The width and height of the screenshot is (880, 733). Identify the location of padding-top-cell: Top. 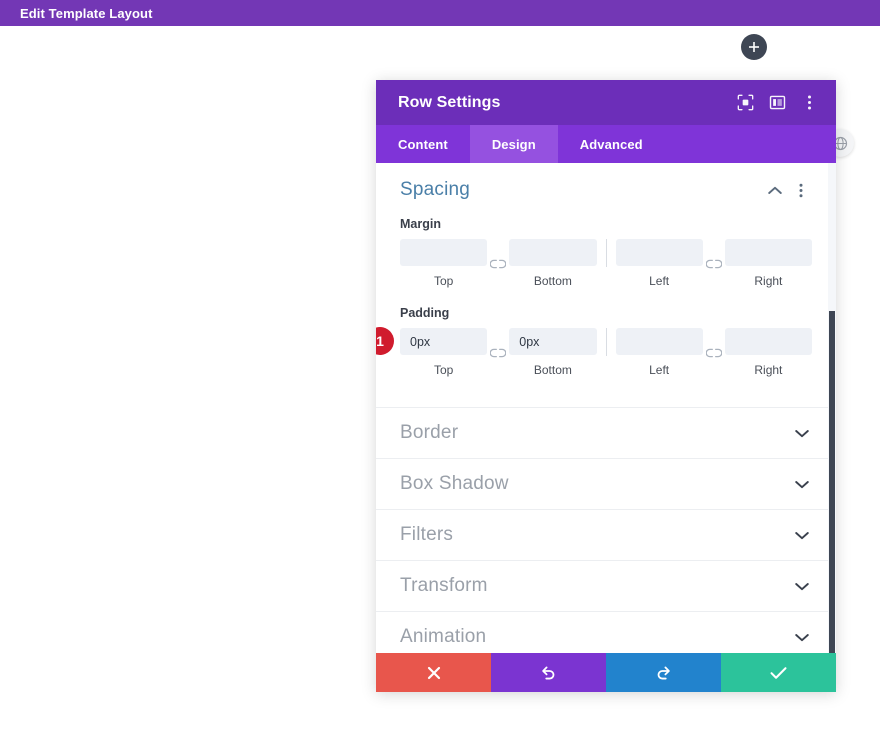
(444, 352).